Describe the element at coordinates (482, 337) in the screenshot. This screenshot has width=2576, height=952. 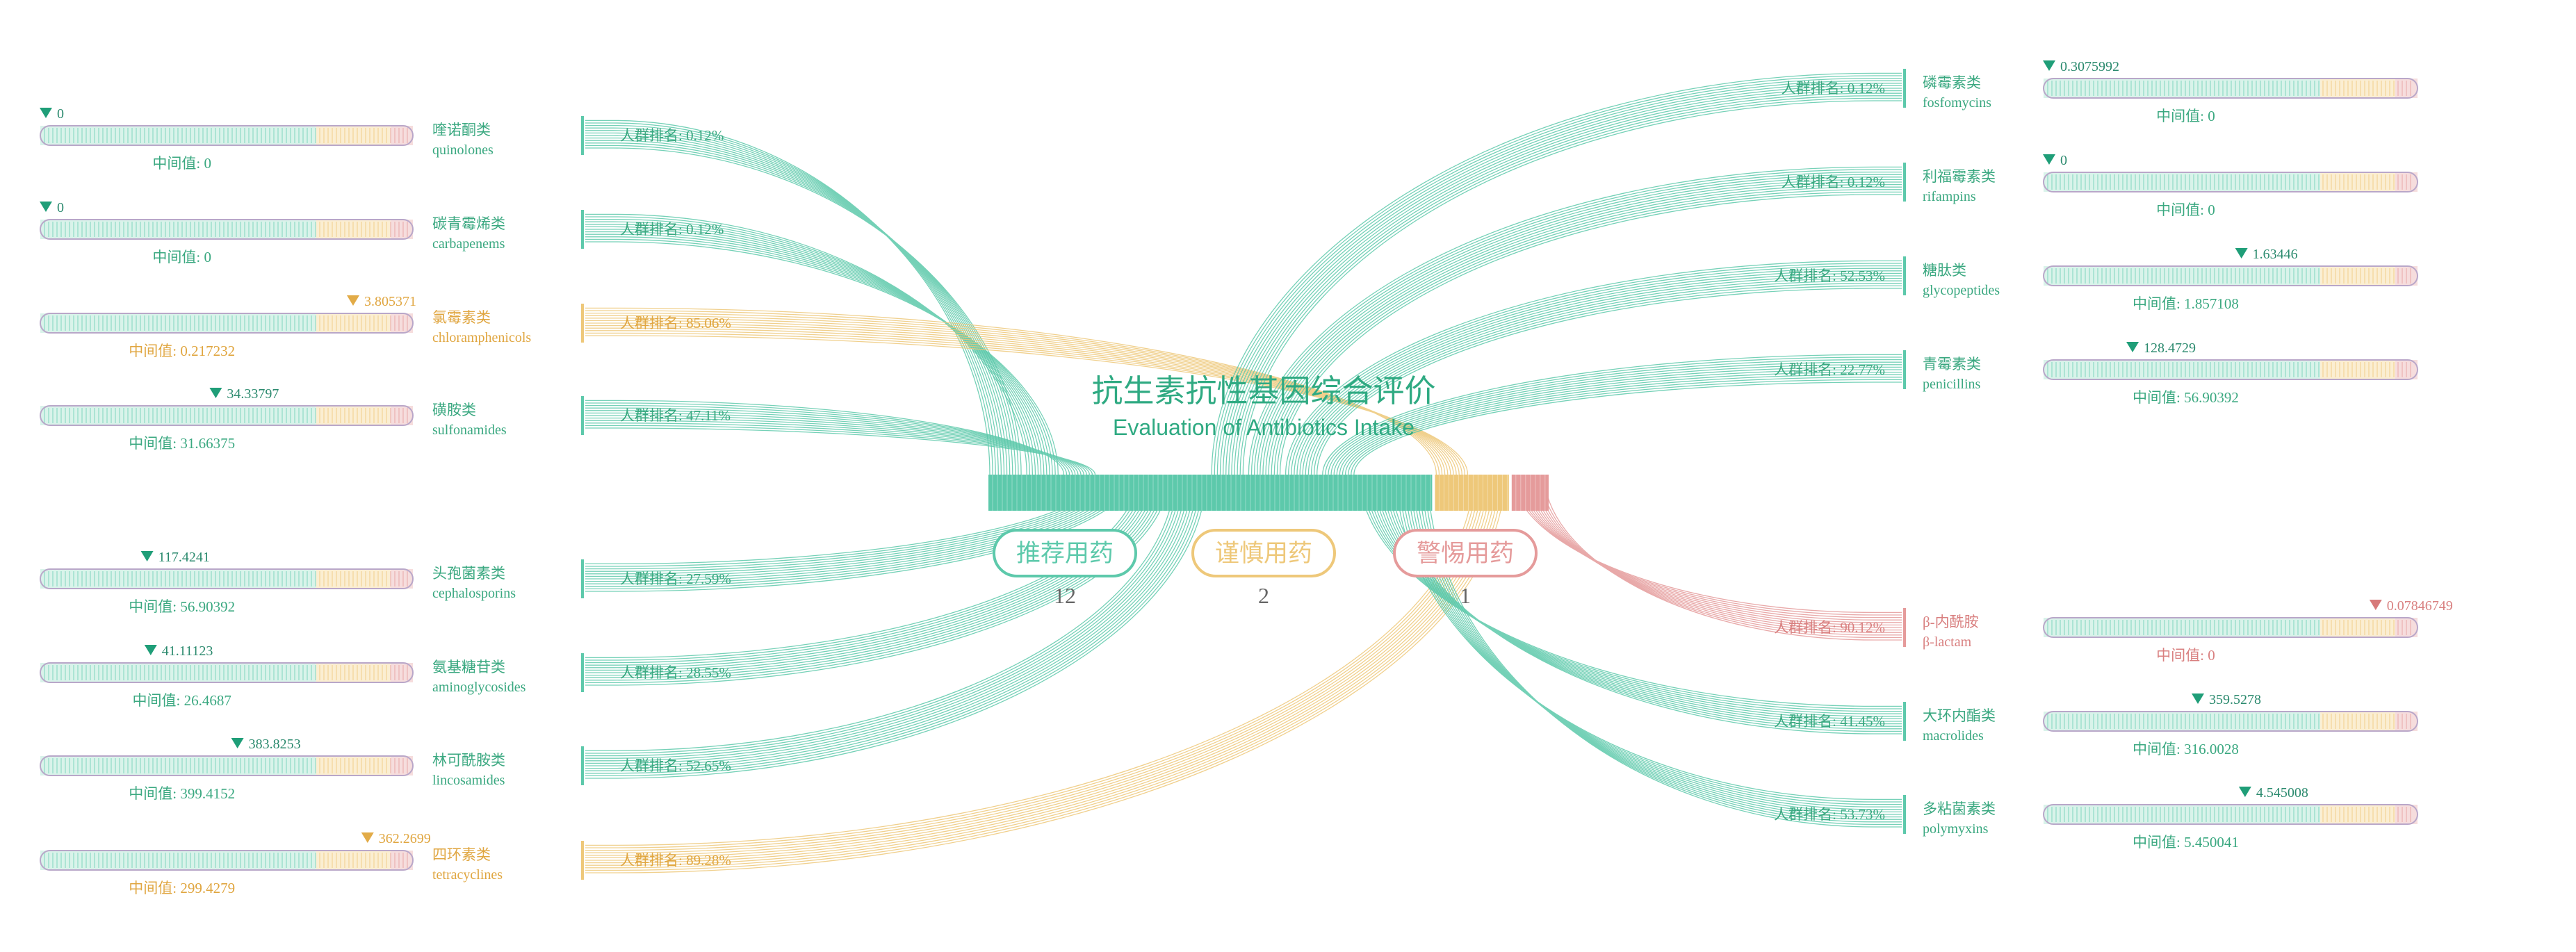
I see `left-item-chloramphenicols-name-en: chloramphenicols` at that location.